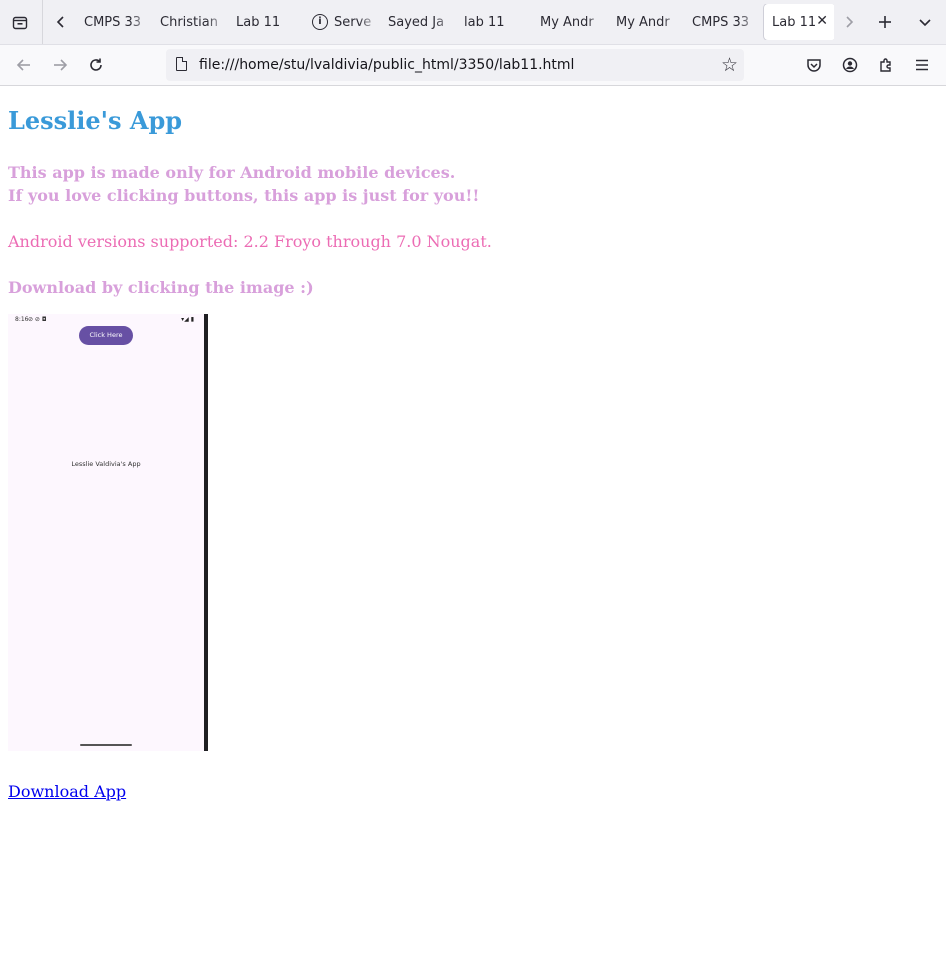 This screenshot has height=967, width=946. Describe the element at coordinates (342, 22) in the screenshot. I see `tab: i Serve` at that location.